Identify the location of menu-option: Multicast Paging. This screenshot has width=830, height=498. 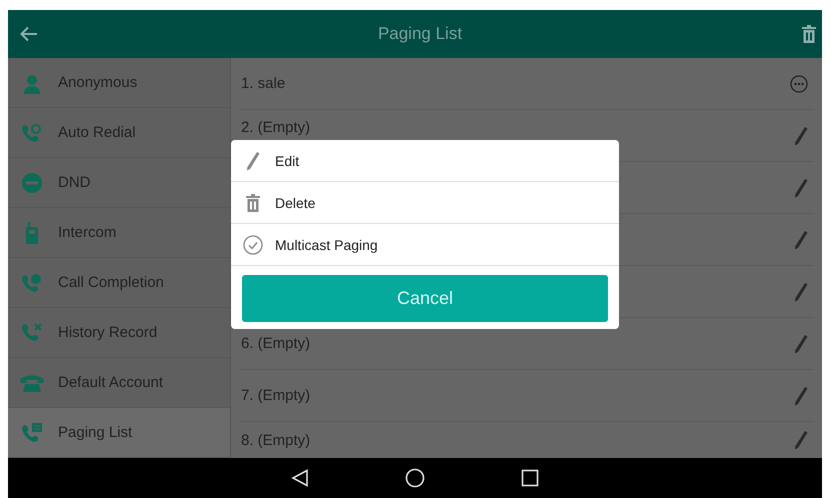
(425, 245).